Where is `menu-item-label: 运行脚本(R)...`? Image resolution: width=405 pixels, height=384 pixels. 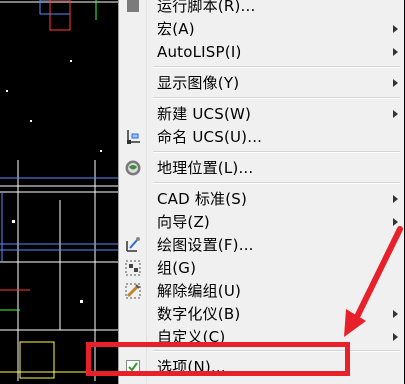
menu-item-label: 运行脚本(R)... is located at coordinates (206, 7).